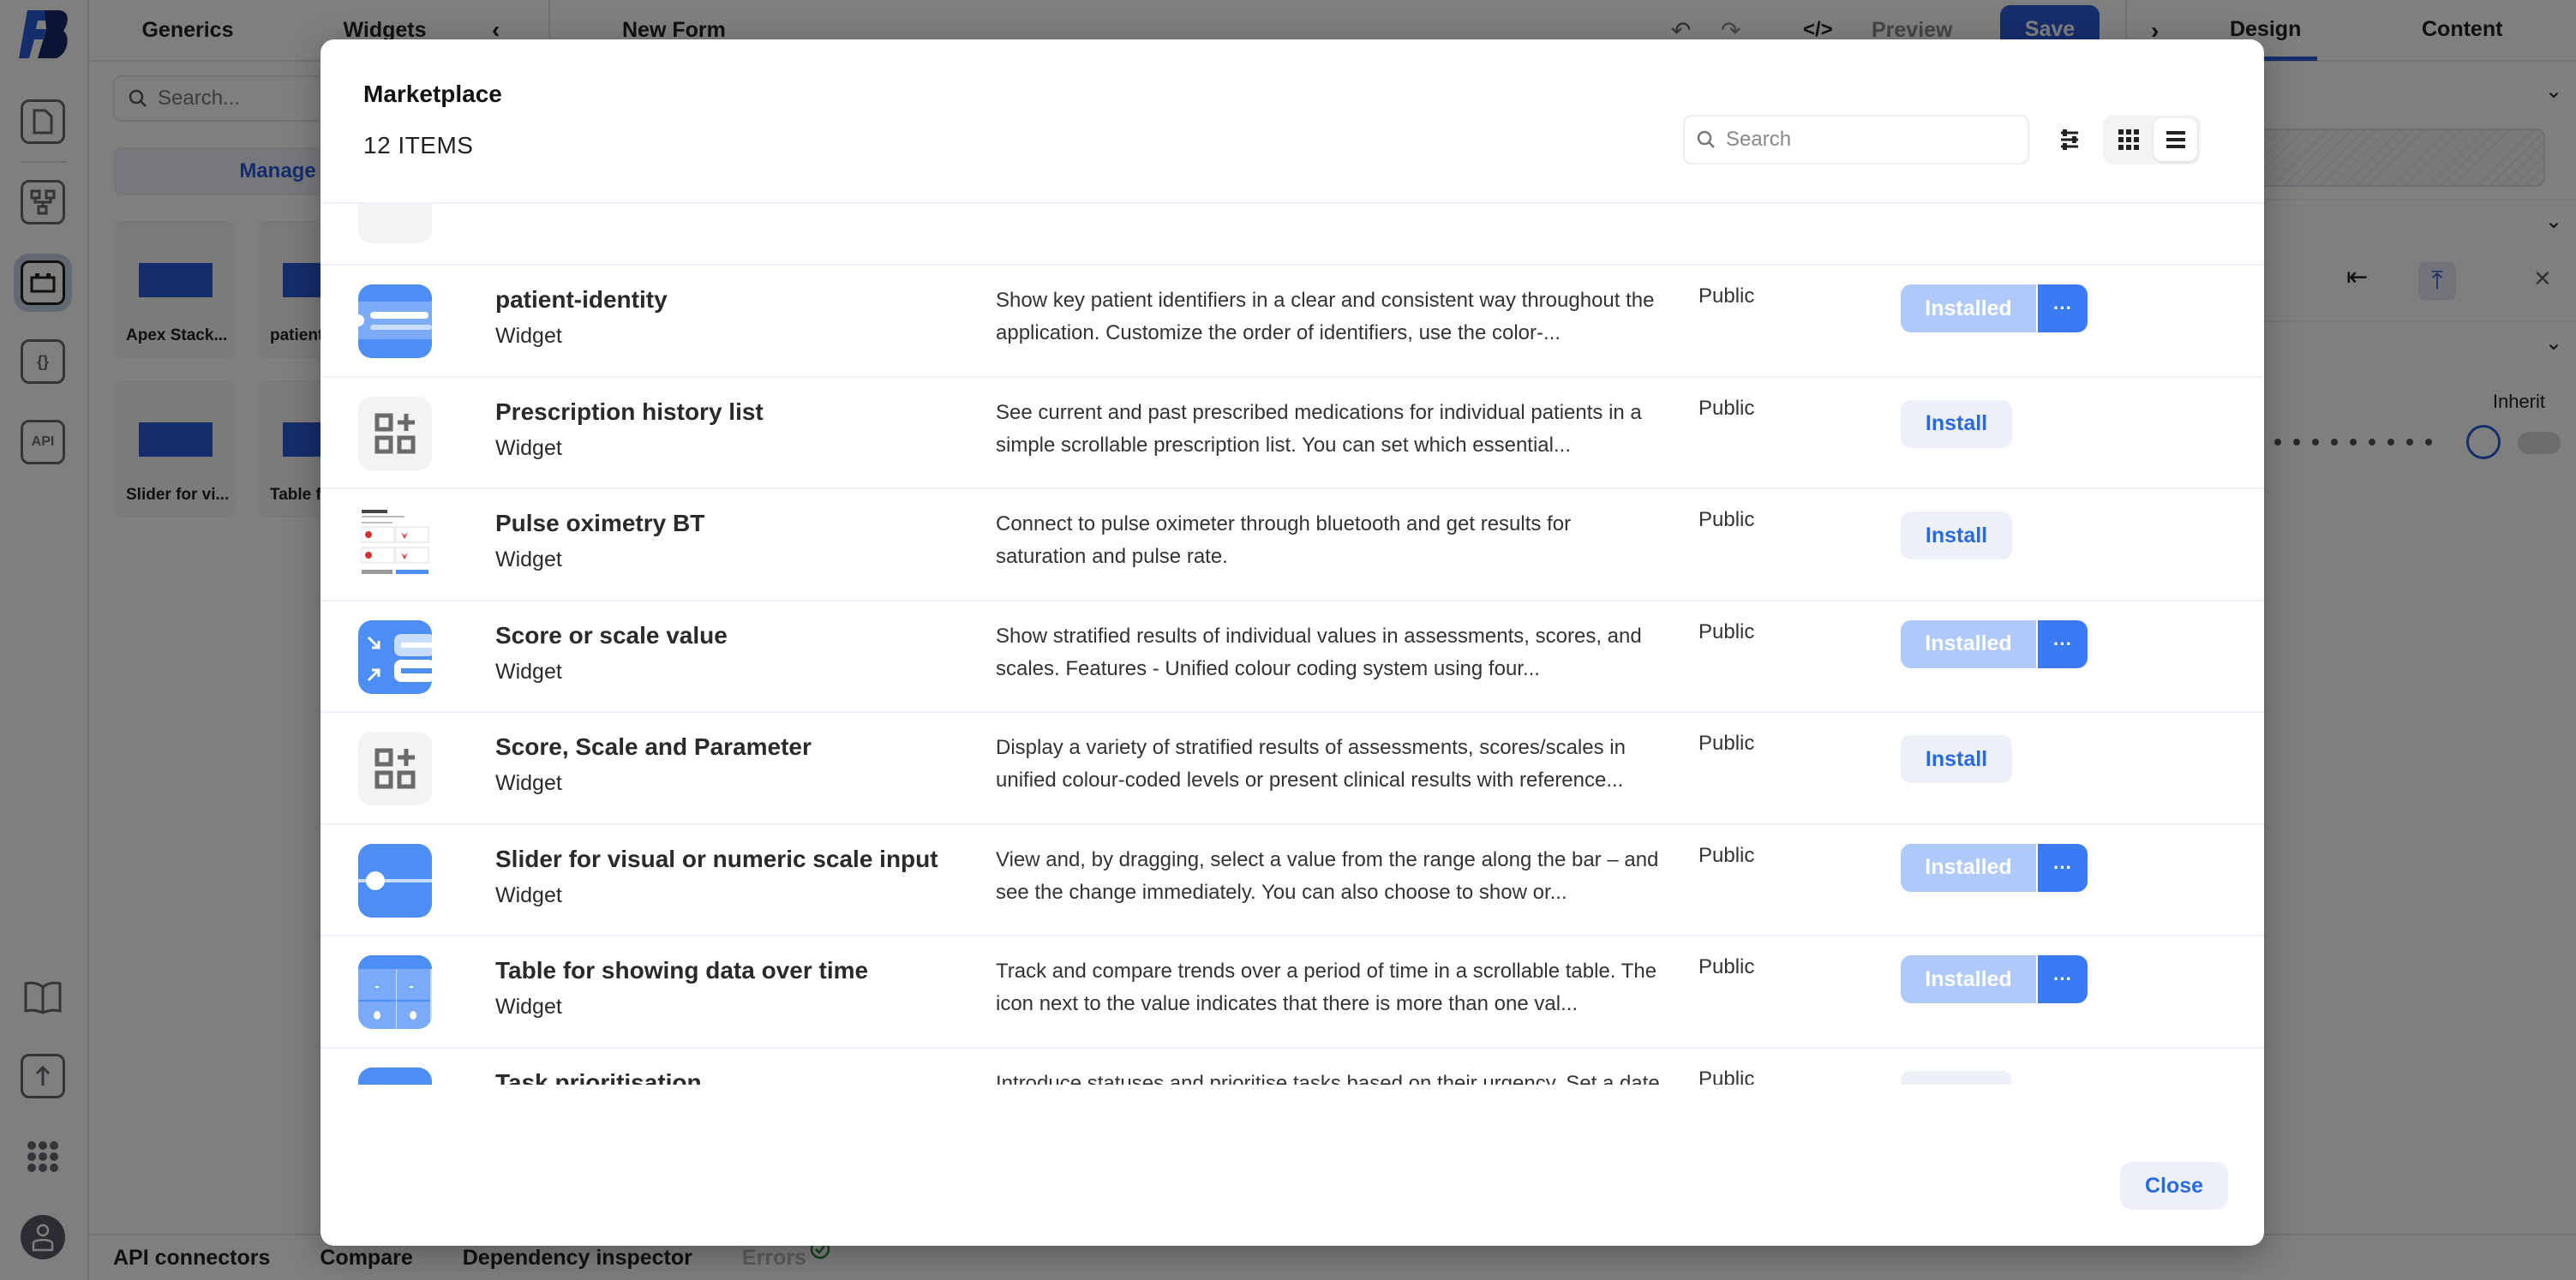  What do you see at coordinates (2152, 139) in the screenshot?
I see `view-mode-toggle` at bounding box center [2152, 139].